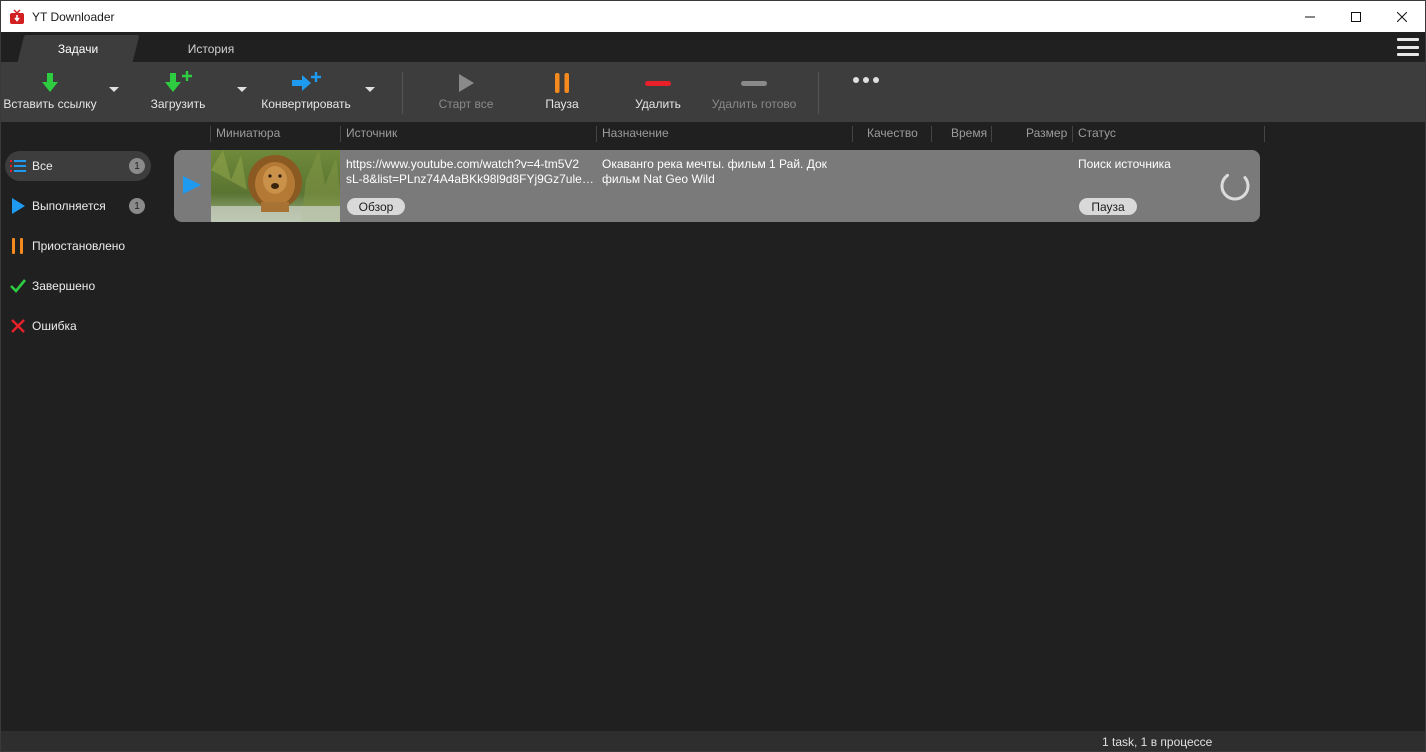 The image size is (1426, 752). I want to click on window-title: YT Downloader, so click(73, 16).